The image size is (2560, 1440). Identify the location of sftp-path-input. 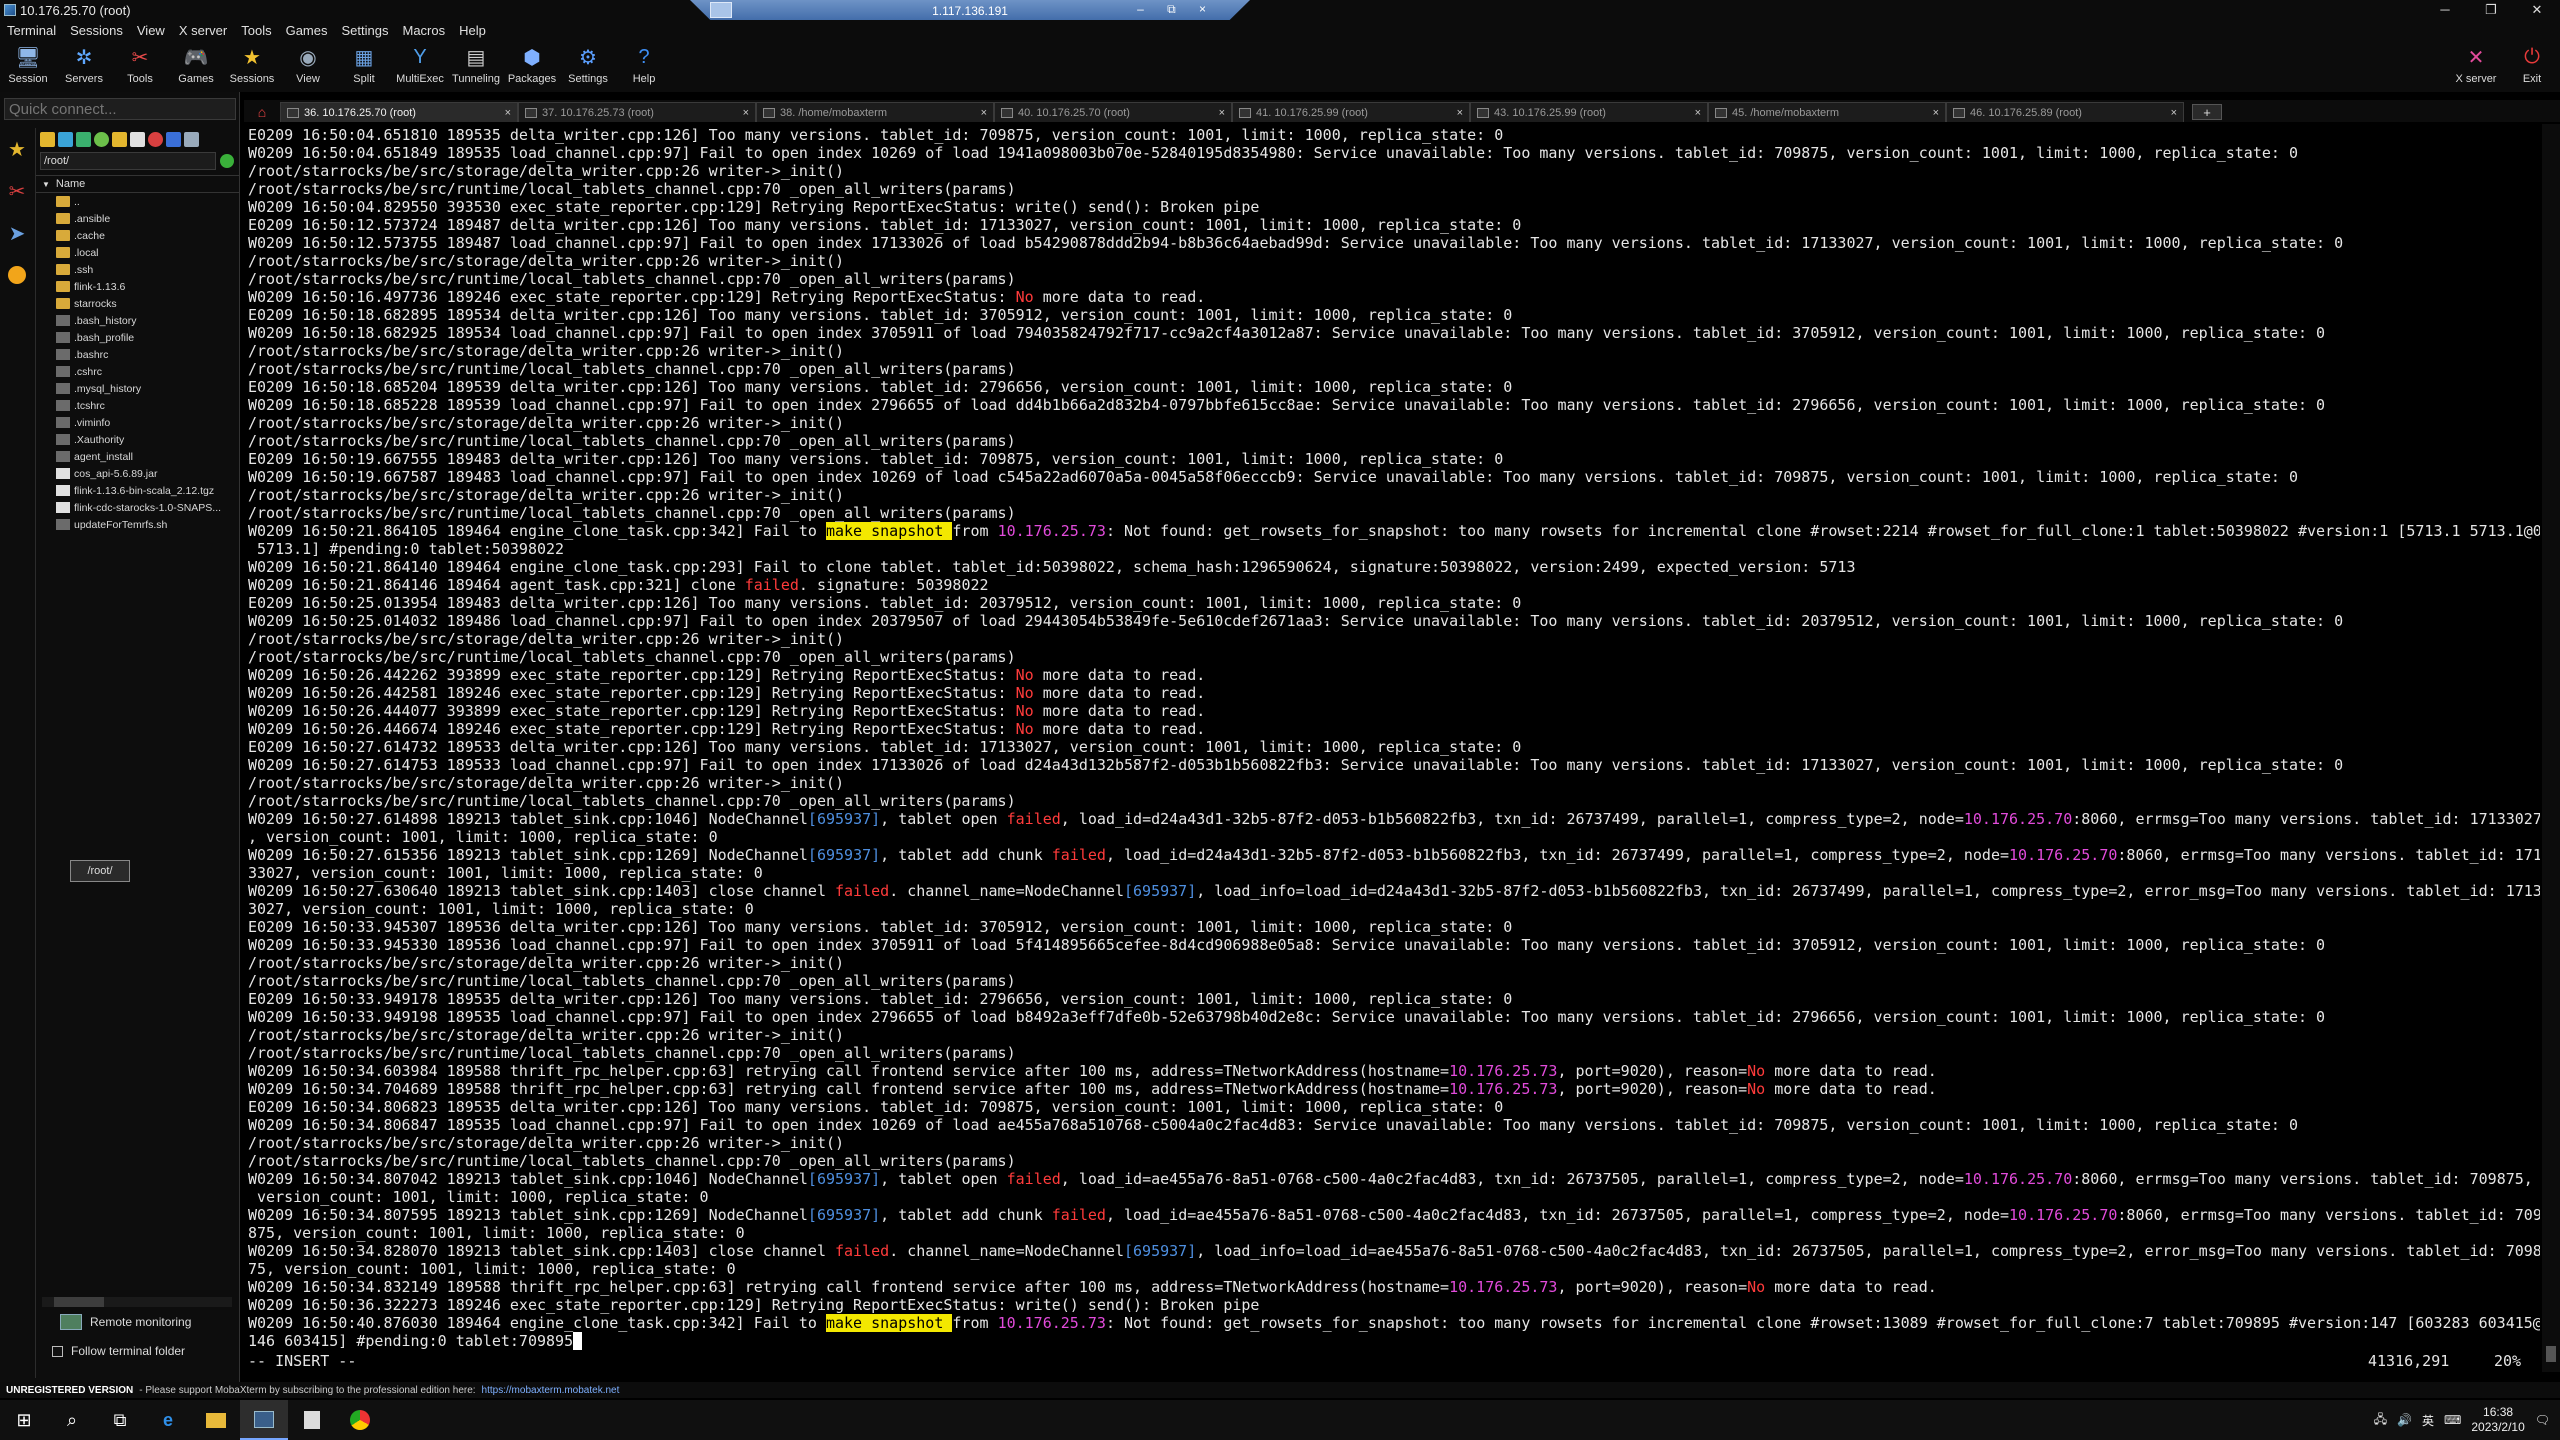
(128, 161).